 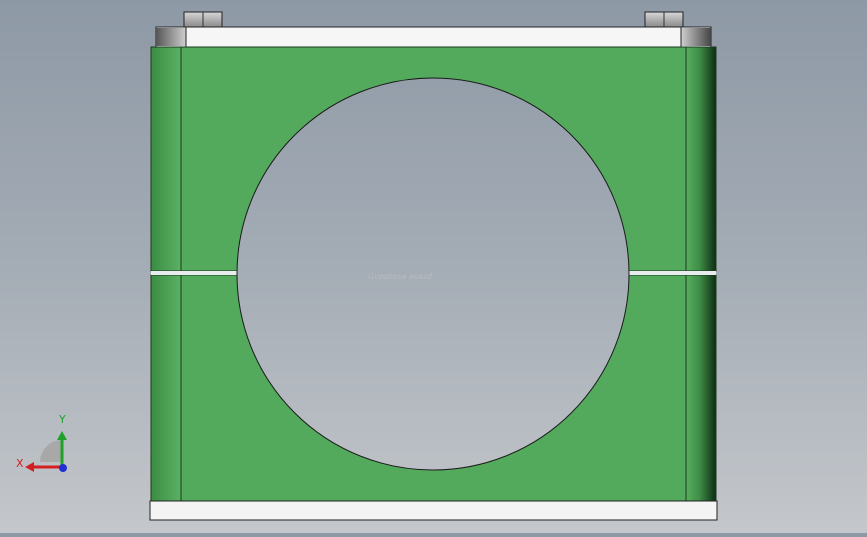 I want to click on bolt-left, so click(x=203, y=19).